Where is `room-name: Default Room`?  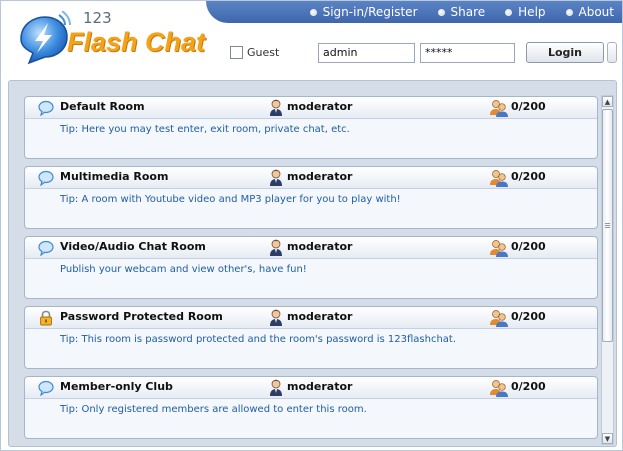
room-name: Default Room is located at coordinates (102, 106).